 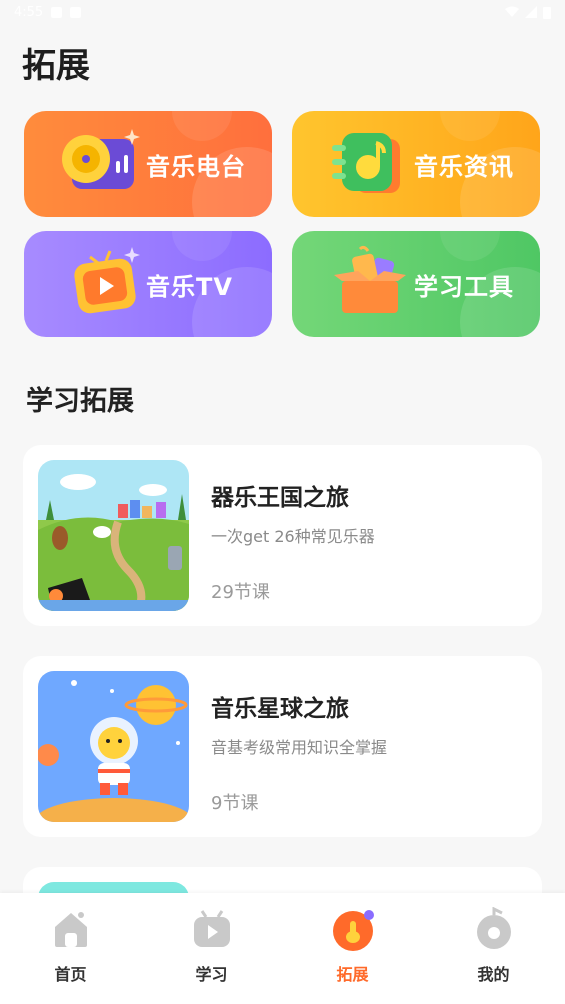 What do you see at coordinates (101, 159) in the screenshot?
I see `radio-icon` at bounding box center [101, 159].